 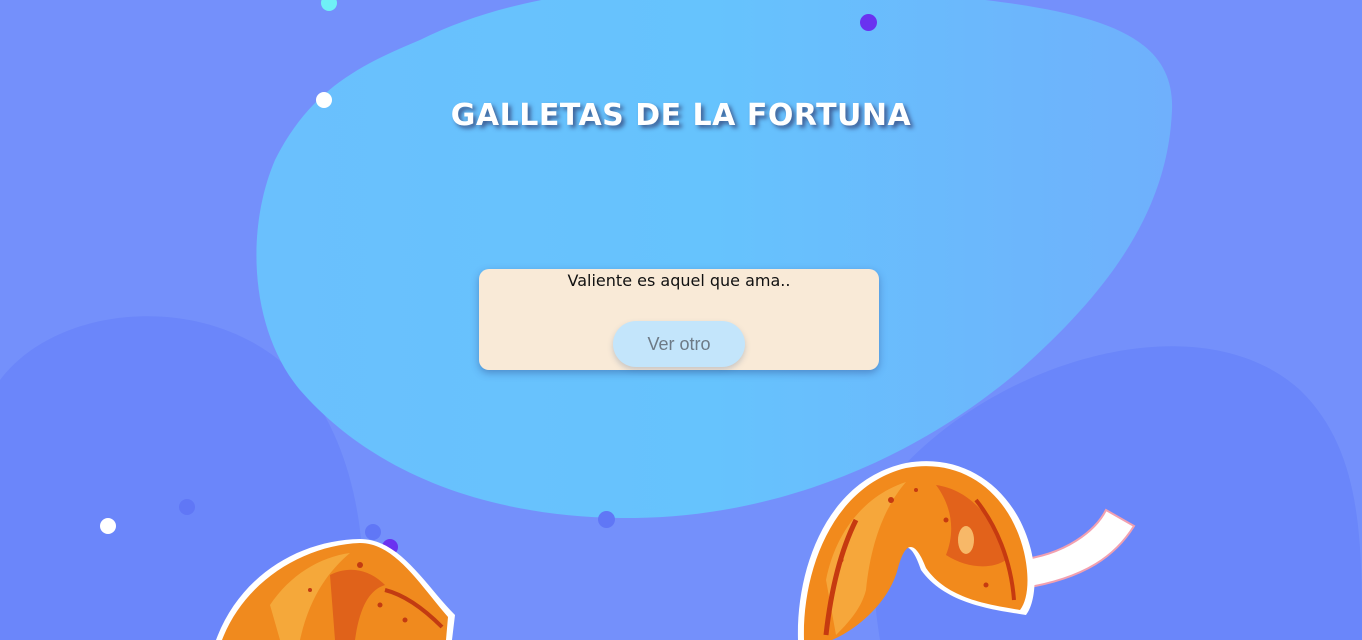 What do you see at coordinates (681, 115) in the screenshot?
I see `page-title: GALLETAS DE LA FORTUNA` at bounding box center [681, 115].